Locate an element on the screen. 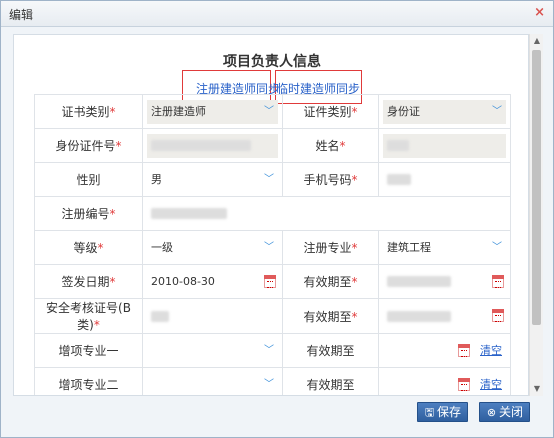 The width and height of the screenshot is (554, 438). id-type-select: 身份证 ﹀ is located at coordinates (444, 111).